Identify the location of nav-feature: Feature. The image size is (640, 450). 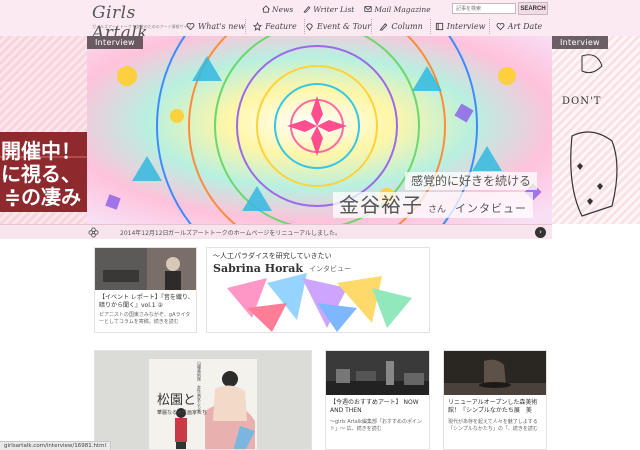
(274, 26).